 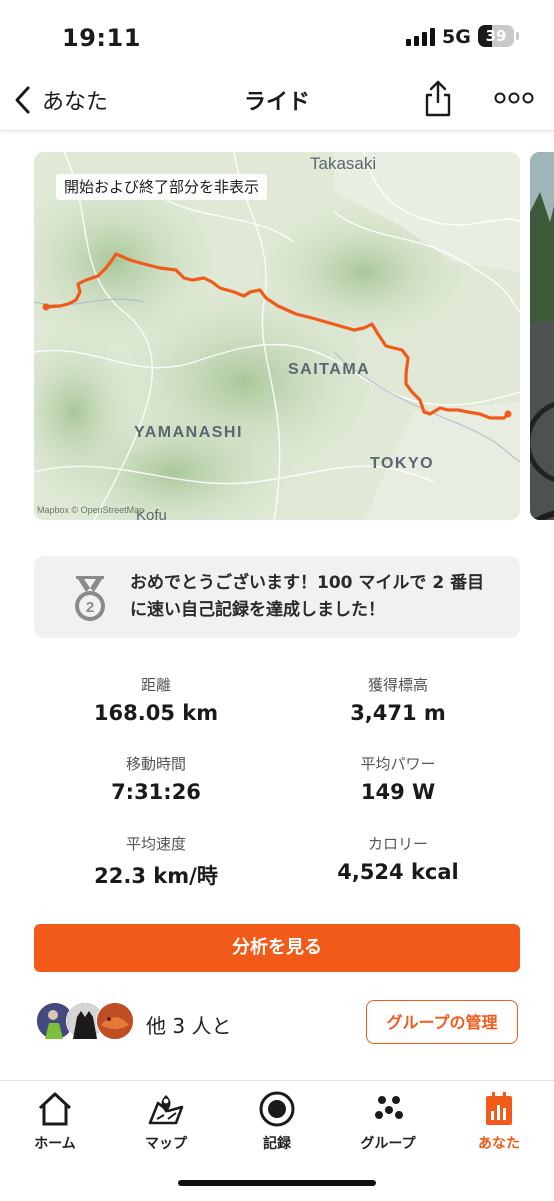 I want to click on stat-distance: 距離 168.05 km, so click(x=156, y=699).